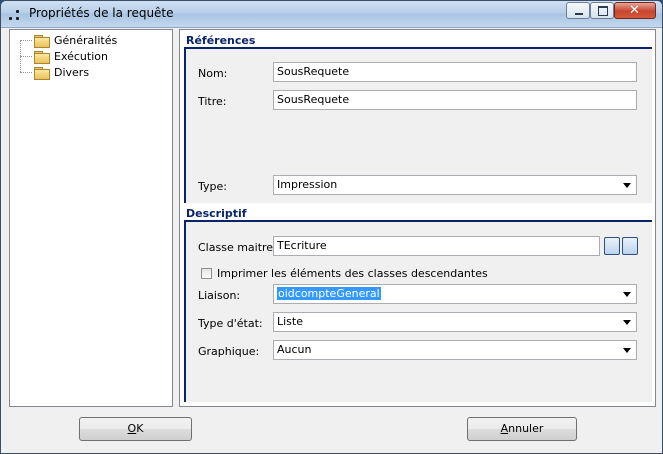  I want to click on annuler-label: nnuler, so click(526, 428).